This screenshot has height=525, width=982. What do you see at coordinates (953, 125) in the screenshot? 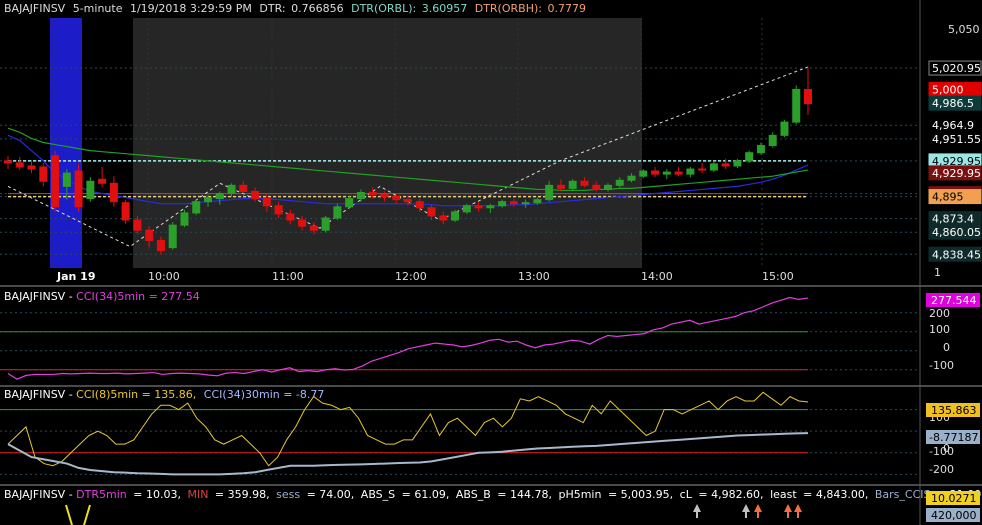
I see `price-label-3: 4,964.9` at bounding box center [953, 125].